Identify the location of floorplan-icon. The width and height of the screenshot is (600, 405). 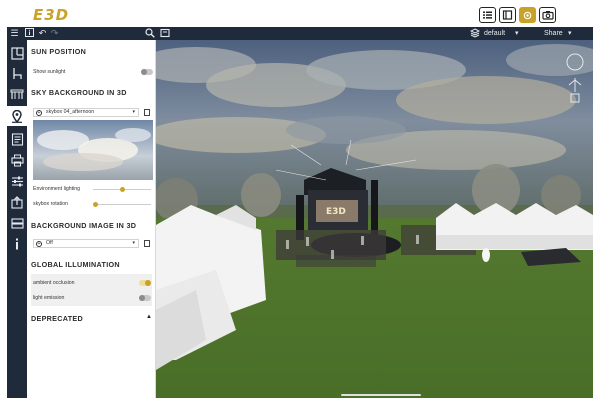
(17, 53).